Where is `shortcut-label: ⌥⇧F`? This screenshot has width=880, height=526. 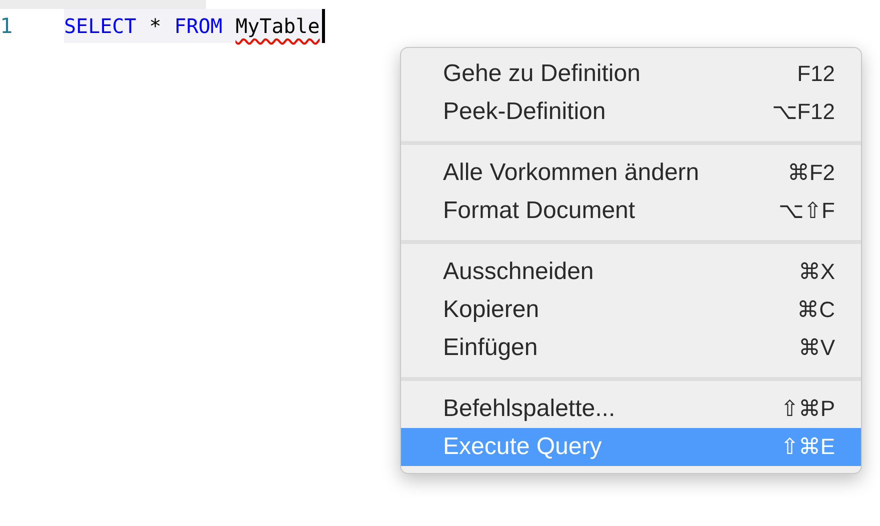 shortcut-label: ⌥⇧F is located at coordinates (806, 211).